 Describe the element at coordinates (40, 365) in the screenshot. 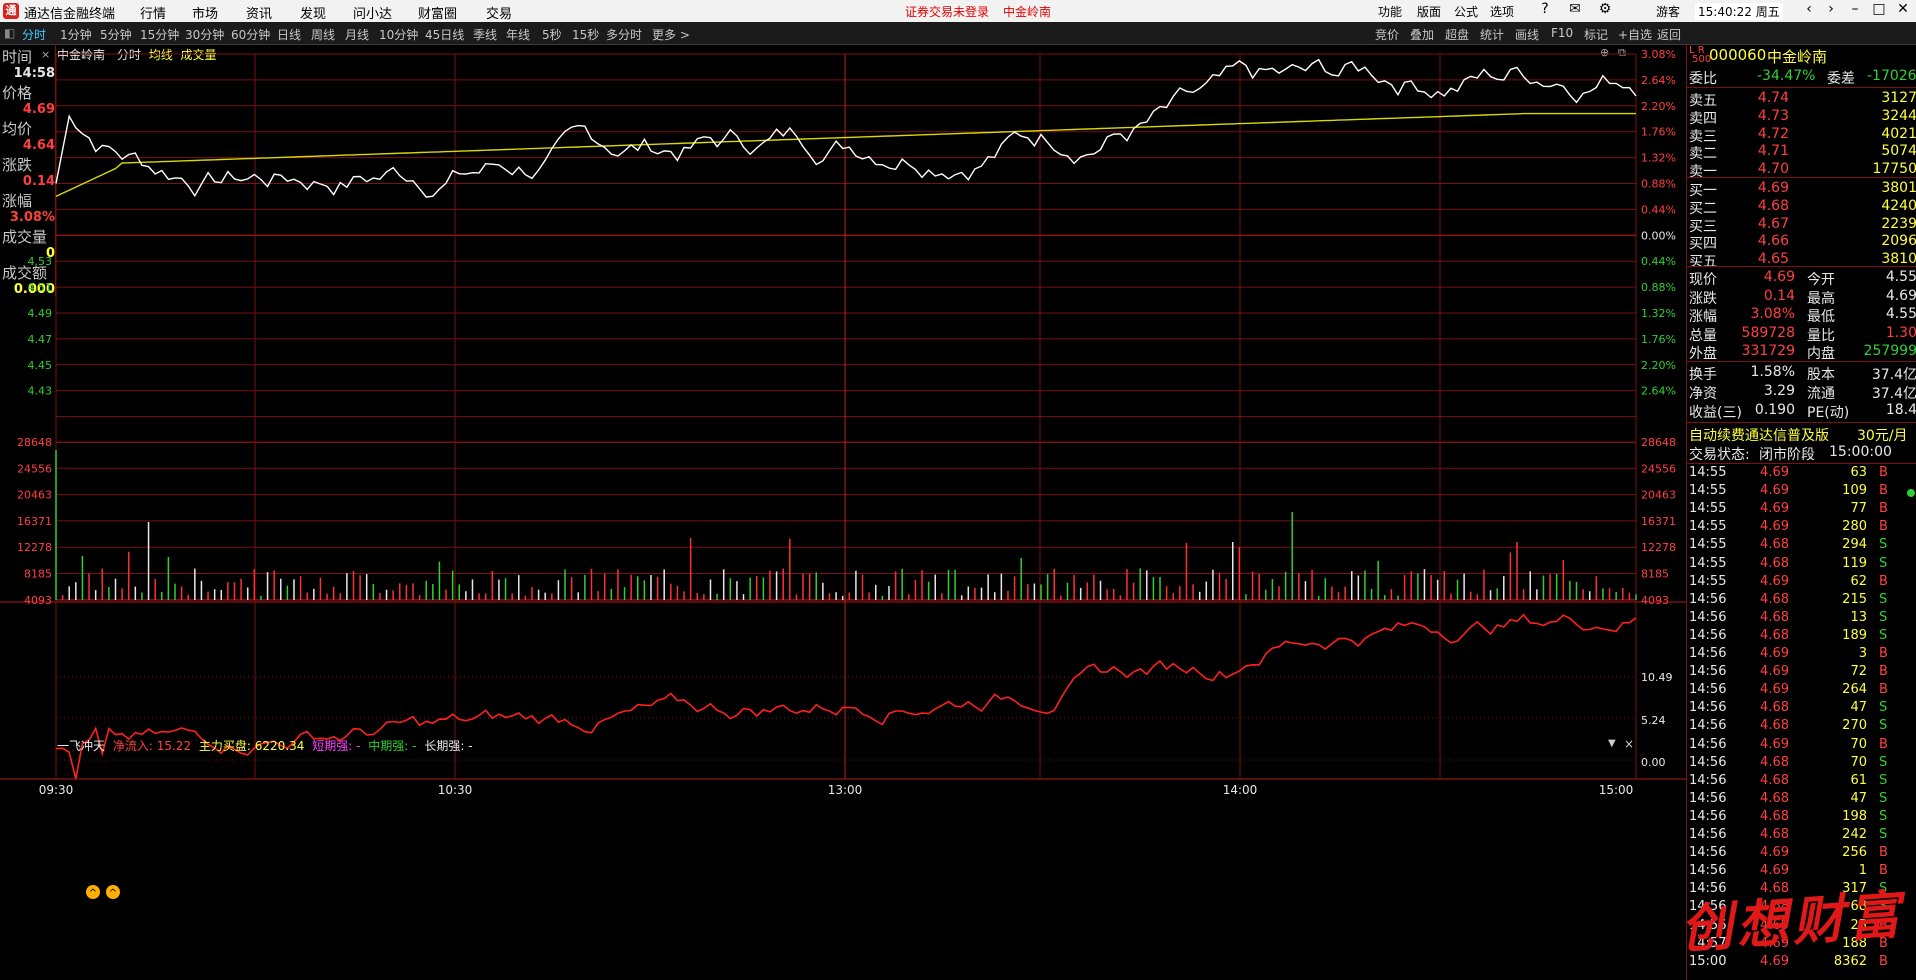

I see `price-tick-label: 4.45` at that location.